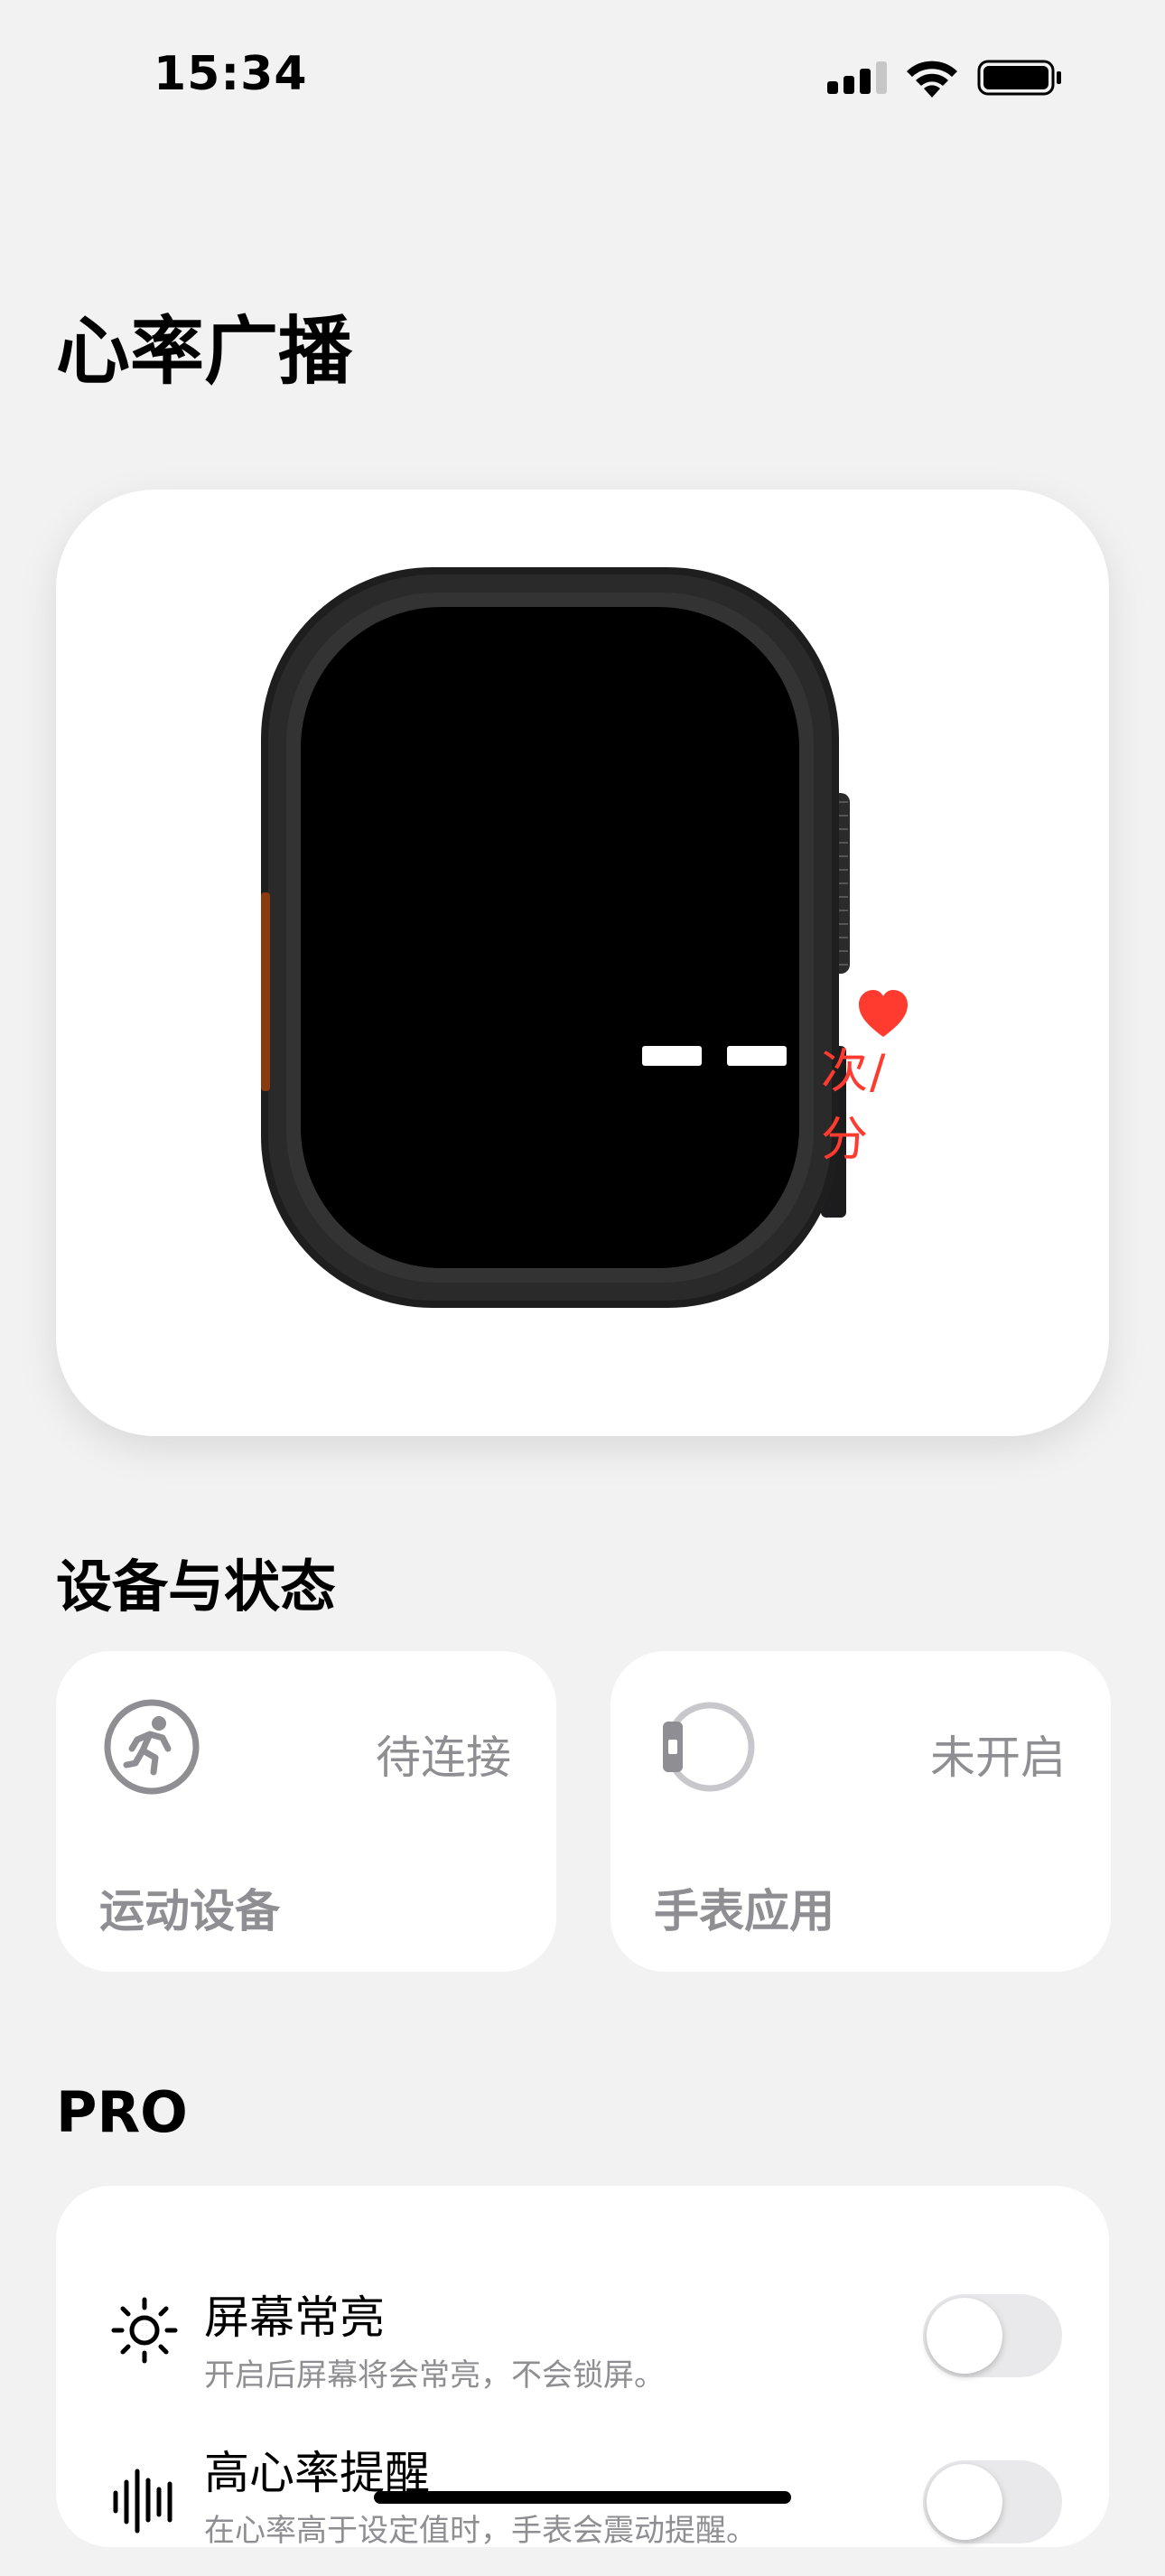 The width and height of the screenshot is (1165, 2576). I want to click on pro-section-title: PRO, so click(122, 2112).